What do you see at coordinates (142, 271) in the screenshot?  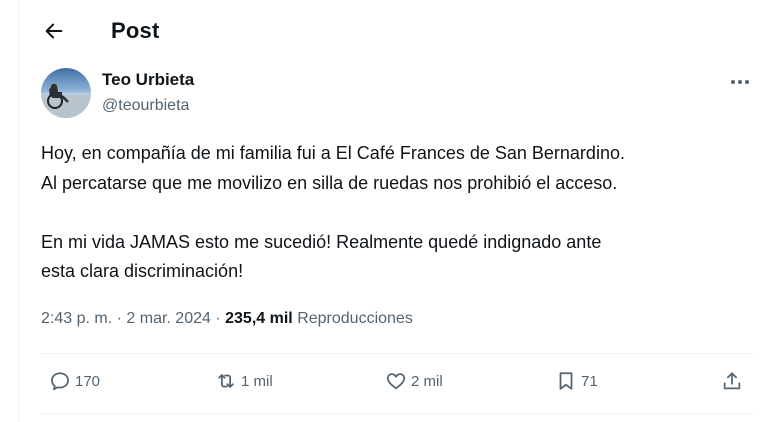 I see `post-text-line: esta clara discriminación!` at bounding box center [142, 271].